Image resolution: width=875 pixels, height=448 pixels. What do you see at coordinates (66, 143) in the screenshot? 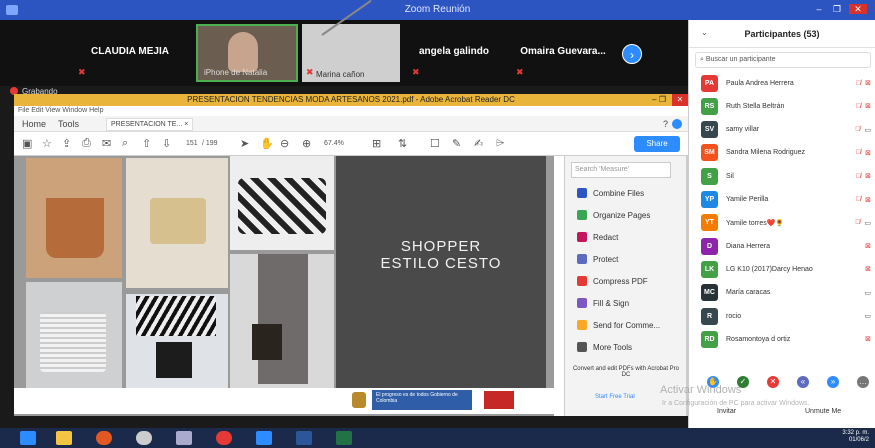
I see `share-upload-icon: ⇪` at bounding box center [66, 143].